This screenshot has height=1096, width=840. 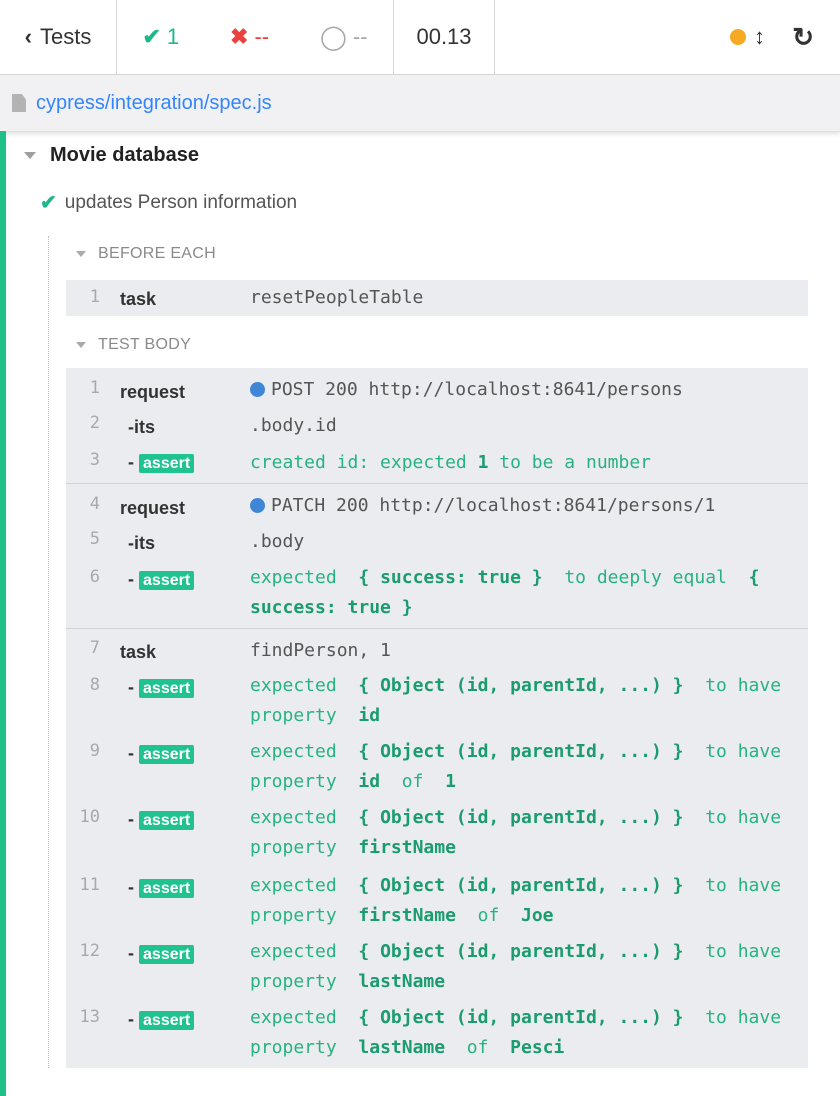 What do you see at coordinates (262, 36) in the screenshot?
I see `failed-count: --` at bounding box center [262, 36].